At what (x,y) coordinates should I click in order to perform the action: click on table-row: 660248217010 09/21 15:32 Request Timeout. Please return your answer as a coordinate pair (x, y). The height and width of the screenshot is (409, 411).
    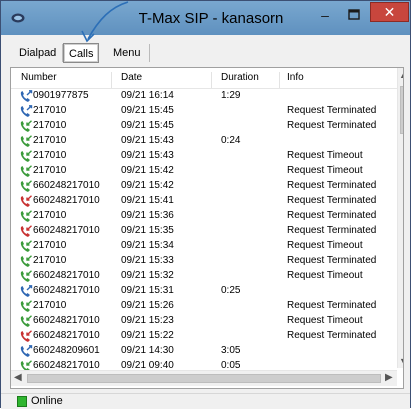
    Looking at the image, I should click on (204, 276).